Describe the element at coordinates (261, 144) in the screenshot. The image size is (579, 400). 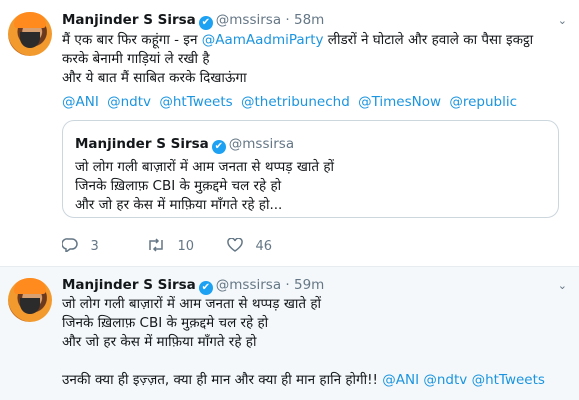
I see `quoted-author-handle: @mssirsa` at that location.